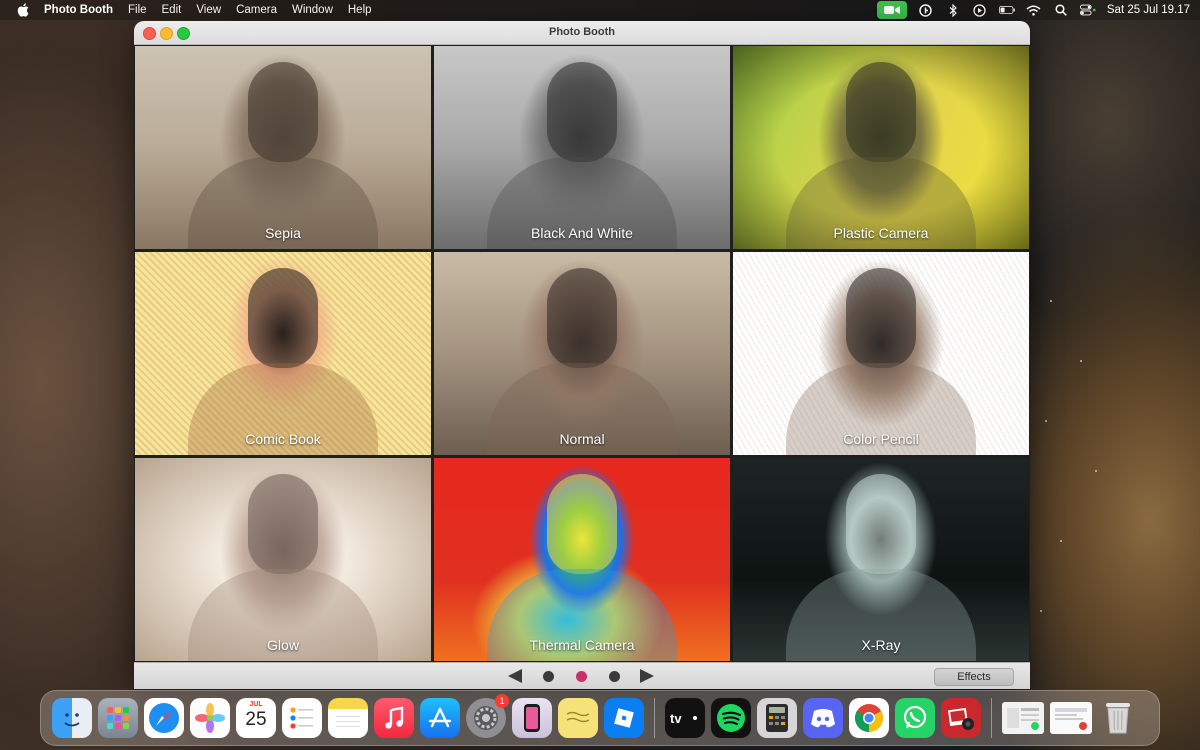  I want to click on menu-camera: Camera, so click(256, 10).